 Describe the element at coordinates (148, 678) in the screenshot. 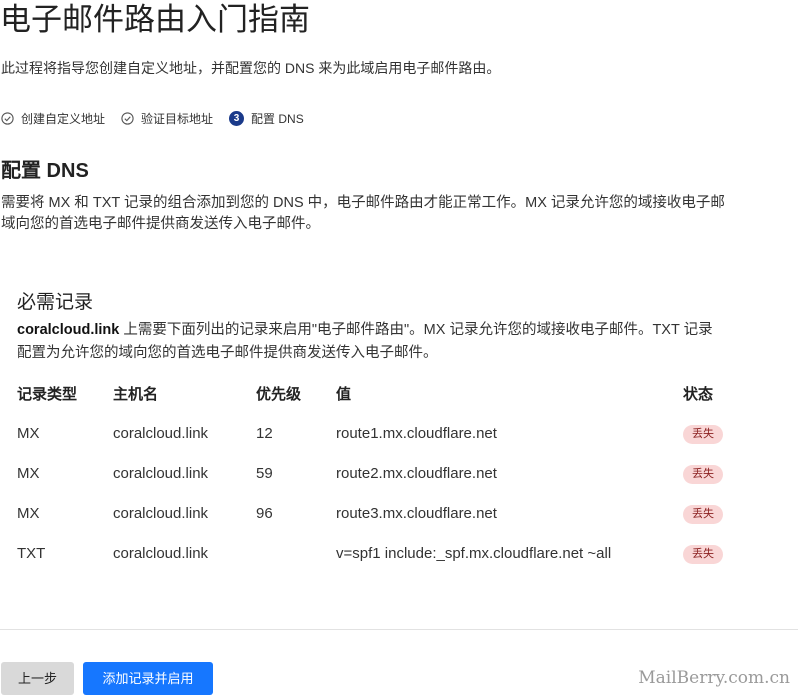

I see `add-records-enable-button: 添加记录并启用` at that location.